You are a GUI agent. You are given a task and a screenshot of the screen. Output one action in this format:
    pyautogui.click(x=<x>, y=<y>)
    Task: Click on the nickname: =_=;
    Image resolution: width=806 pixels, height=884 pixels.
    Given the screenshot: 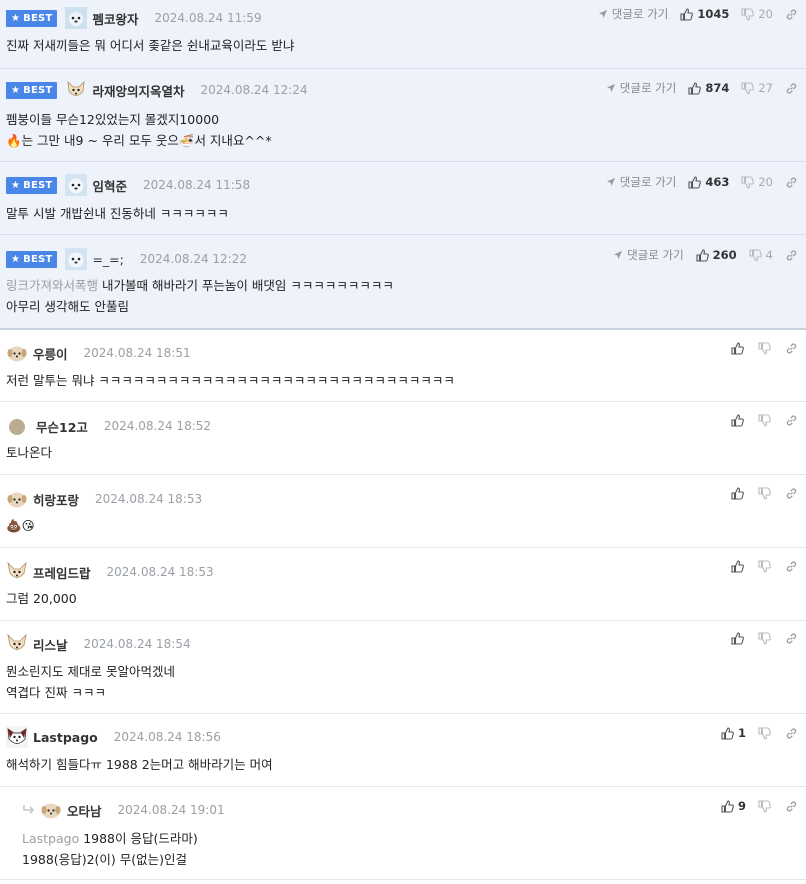 What is the action you would take?
    pyautogui.click(x=107, y=259)
    